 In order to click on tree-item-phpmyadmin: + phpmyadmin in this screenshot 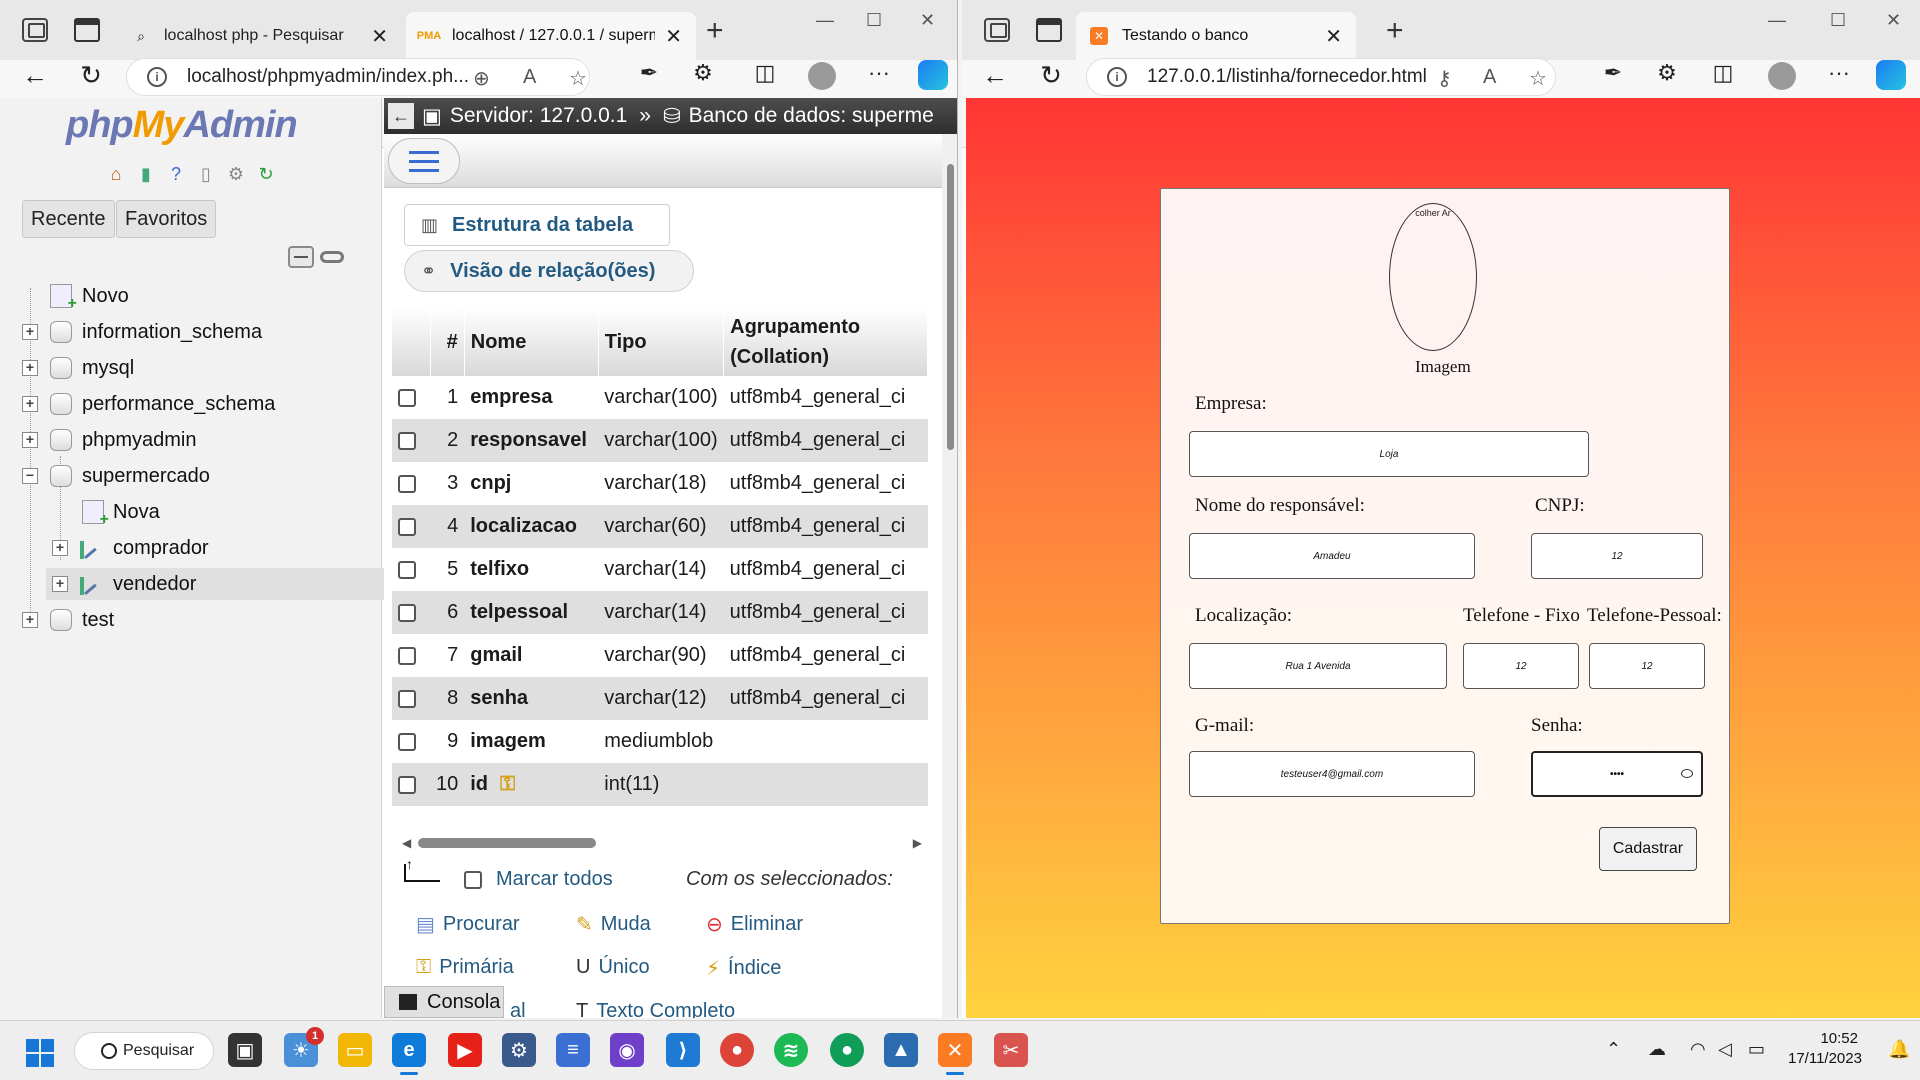, I will do `click(196, 440)`.